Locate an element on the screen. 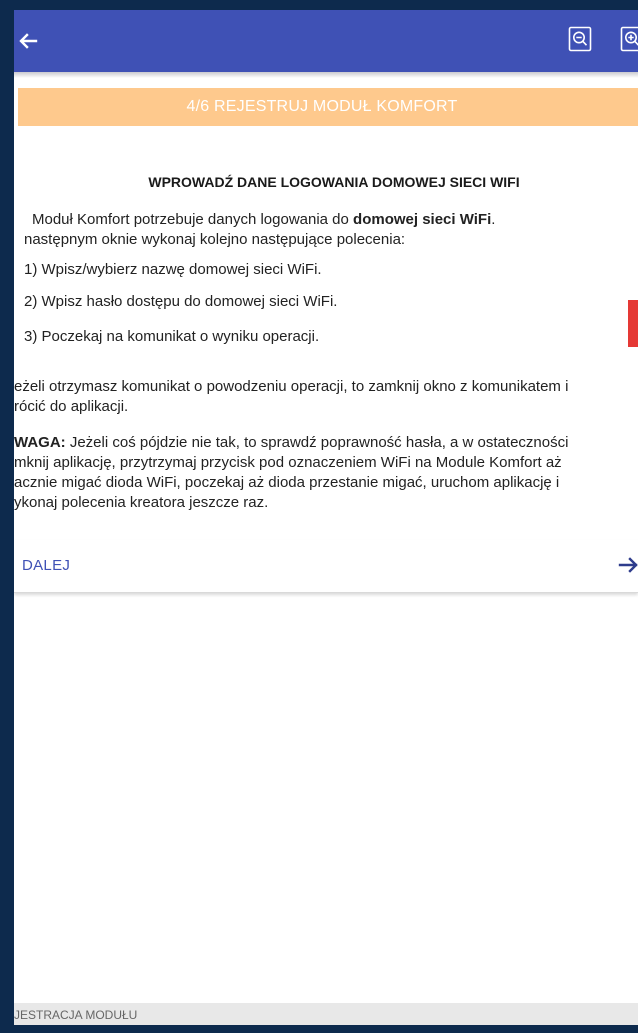 The height and width of the screenshot is (1033, 638). app-bar-shadow is located at coordinates (326, 75).